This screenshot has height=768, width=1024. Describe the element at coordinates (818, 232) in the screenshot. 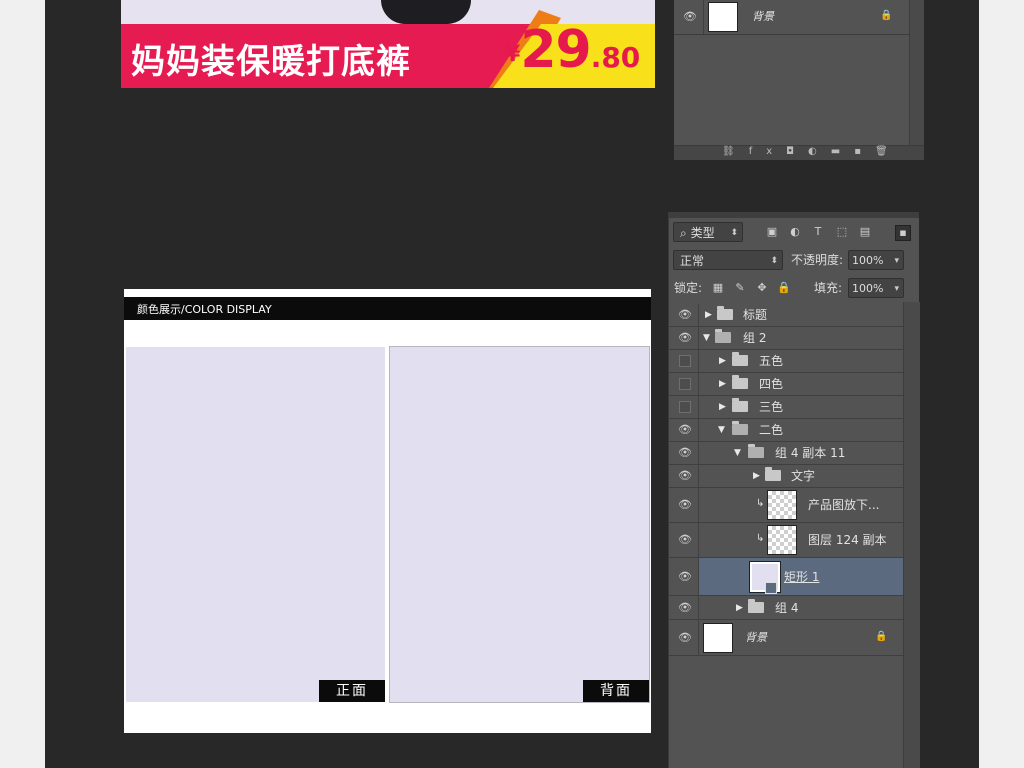

I see `text-filter-icon: T` at that location.